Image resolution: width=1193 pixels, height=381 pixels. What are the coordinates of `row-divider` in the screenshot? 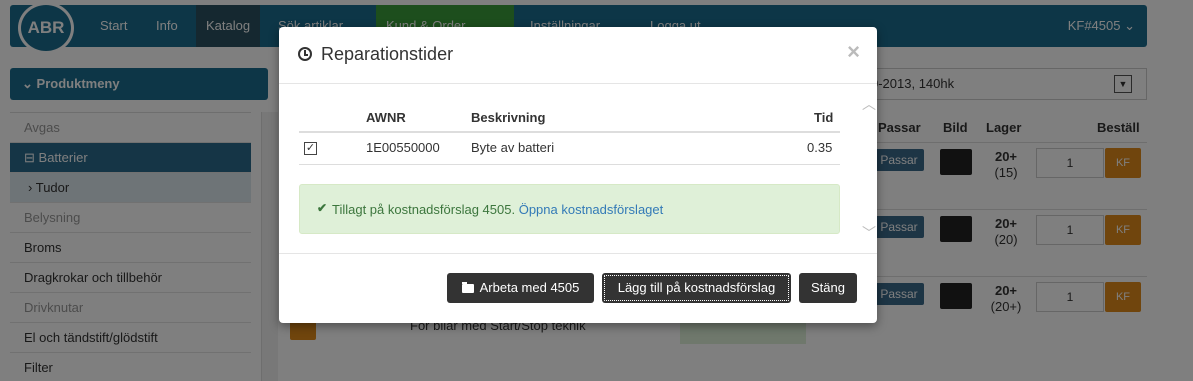 It's located at (569, 164).